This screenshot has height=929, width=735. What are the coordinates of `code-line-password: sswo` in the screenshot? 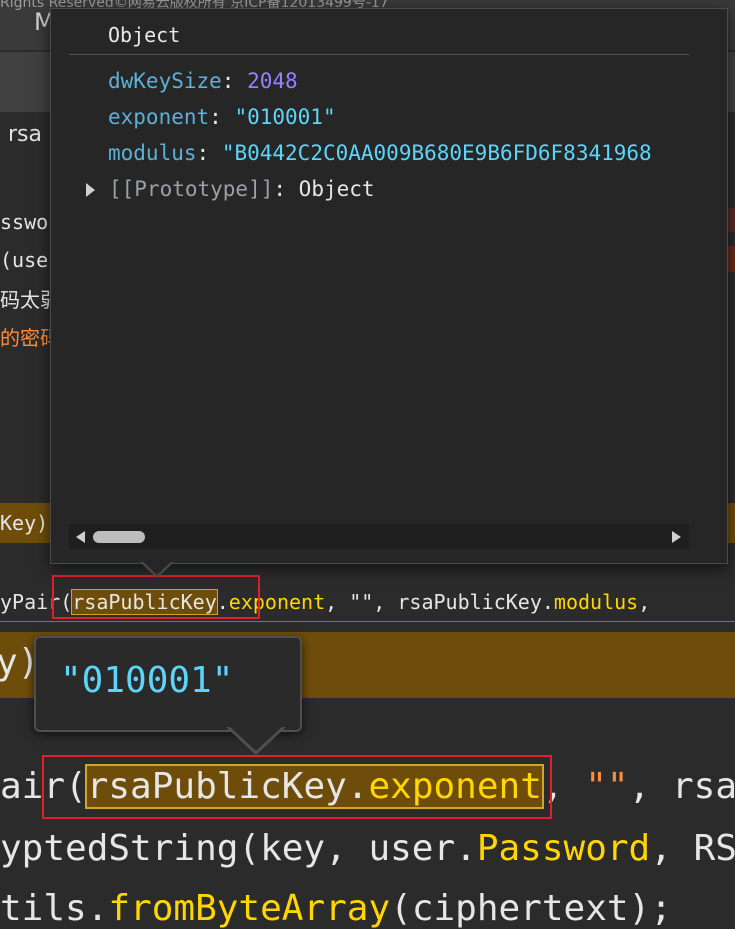 It's located at (24, 222).